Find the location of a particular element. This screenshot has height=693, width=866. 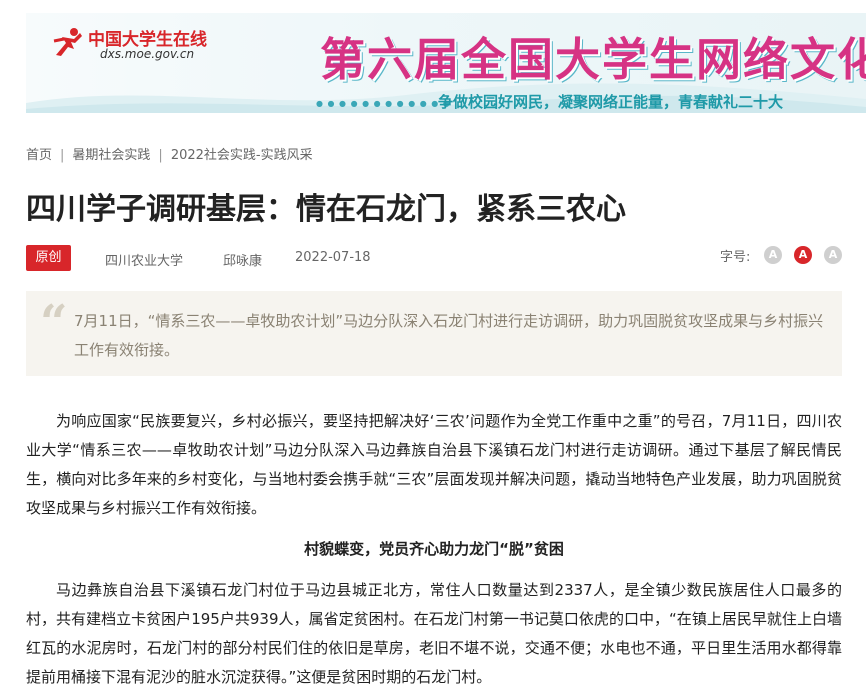

font-size-label: 字号: is located at coordinates (735, 257).